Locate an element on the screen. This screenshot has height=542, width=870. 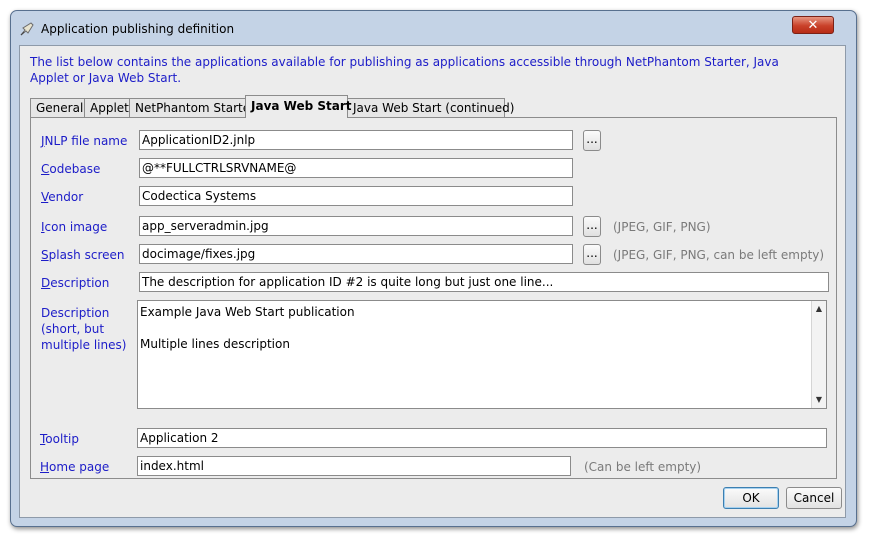
home-page-input: index.html is located at coordinates (354, 466).